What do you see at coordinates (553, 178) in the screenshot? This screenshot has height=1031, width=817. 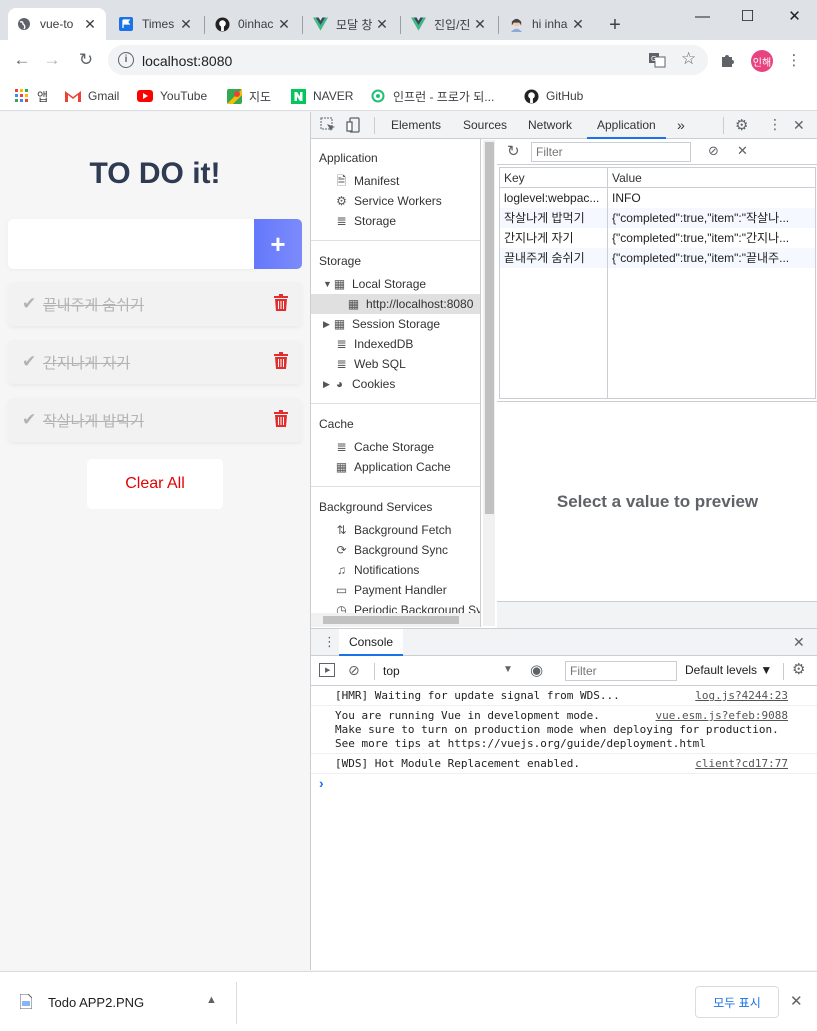 I see `column-header-key: Key` at bounding box center [553, 178].